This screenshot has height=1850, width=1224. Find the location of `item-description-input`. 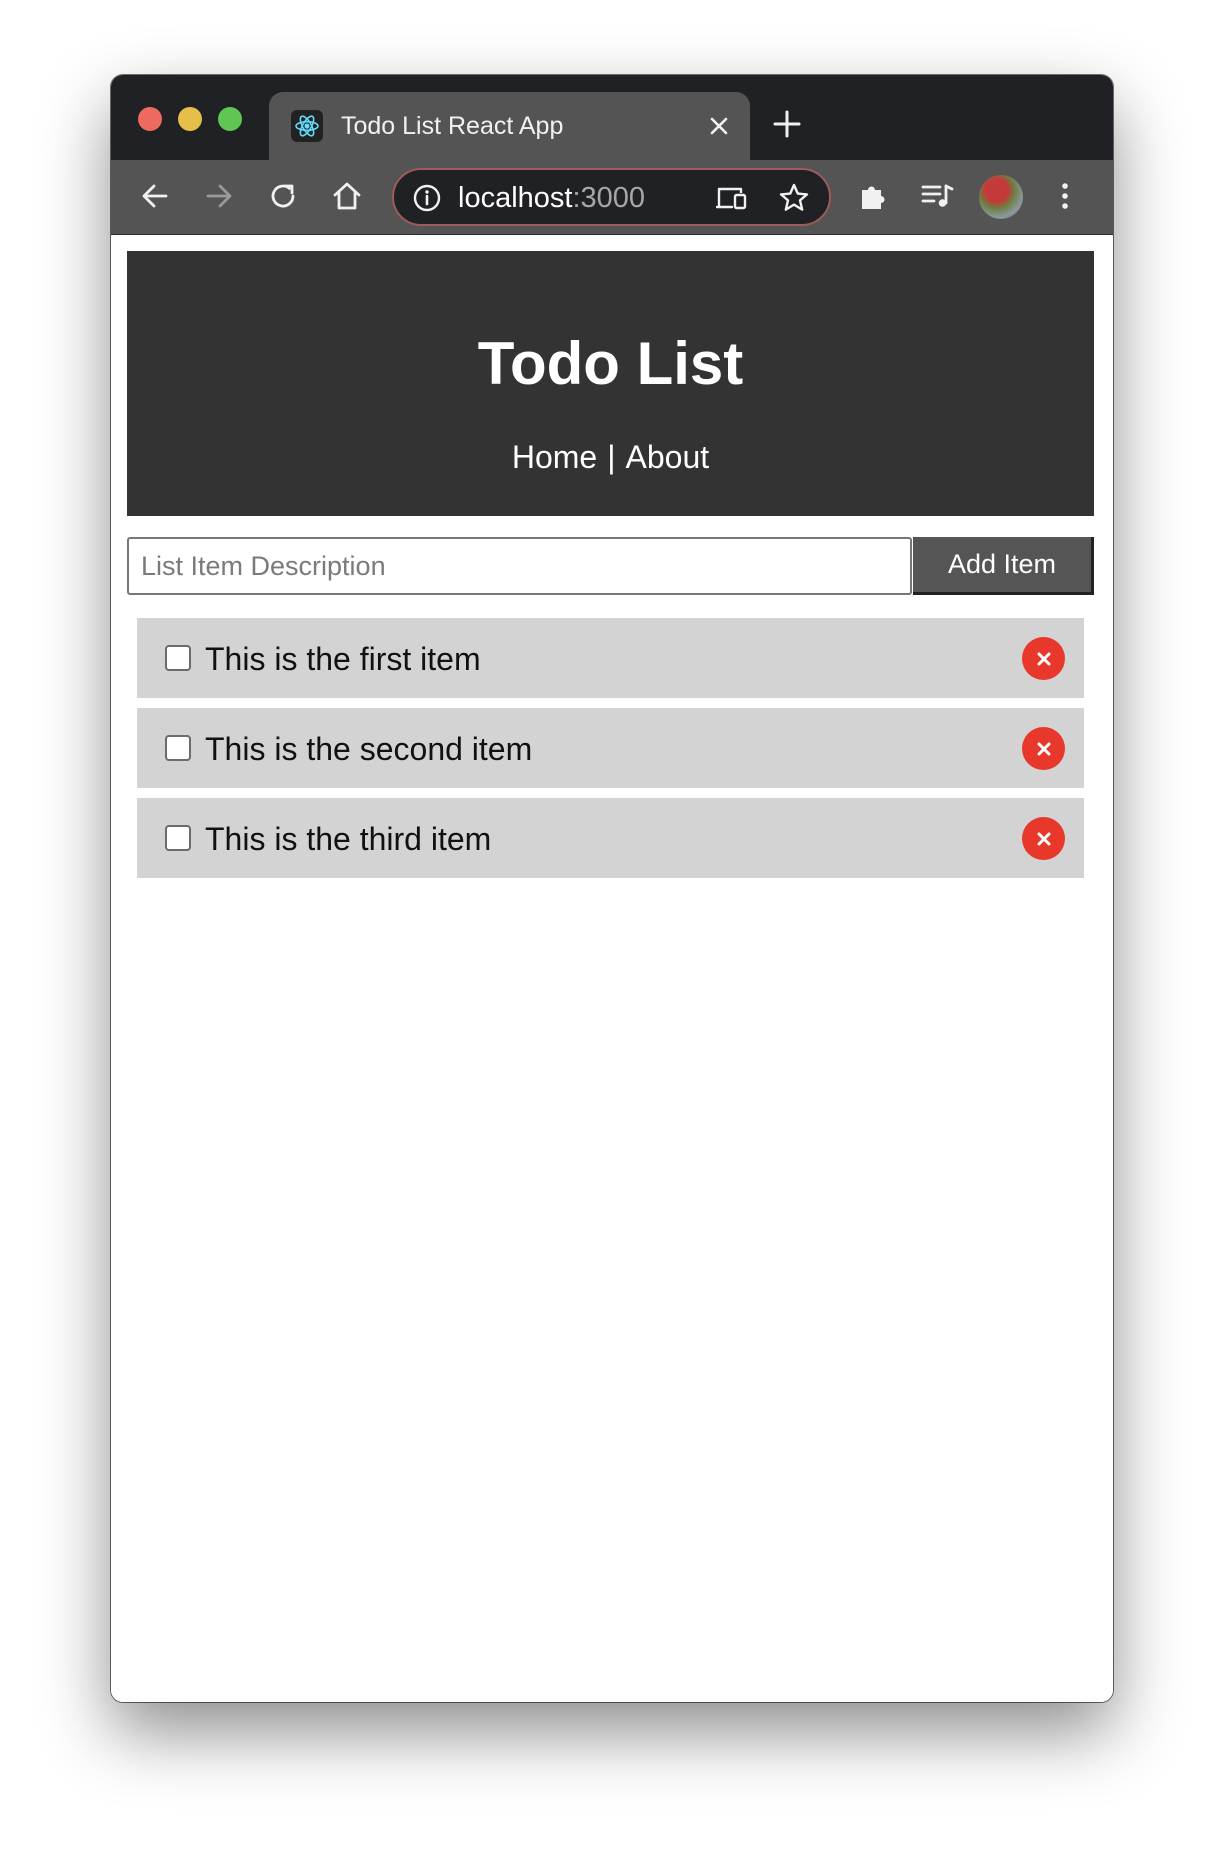

item-description-input is located at coordinates (519, 566).